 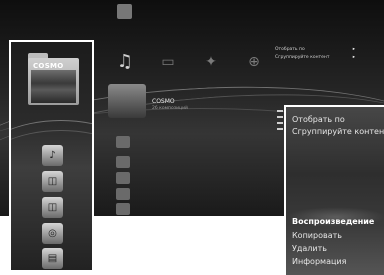 What do you see at coordinates (53, 86) in the screenshot?
I see `folder-cover-image` at bounding box center [53, 86].